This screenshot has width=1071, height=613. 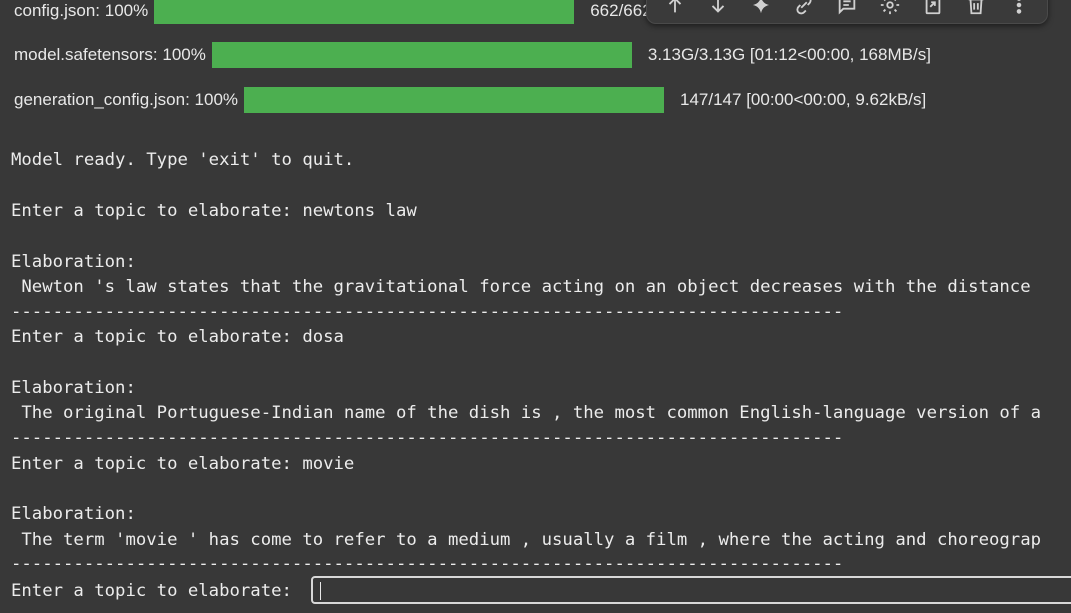 What do you see at coordinates (976, 9) in the screenshot?
I see `trash-icon` at bounding box center [976, 9].